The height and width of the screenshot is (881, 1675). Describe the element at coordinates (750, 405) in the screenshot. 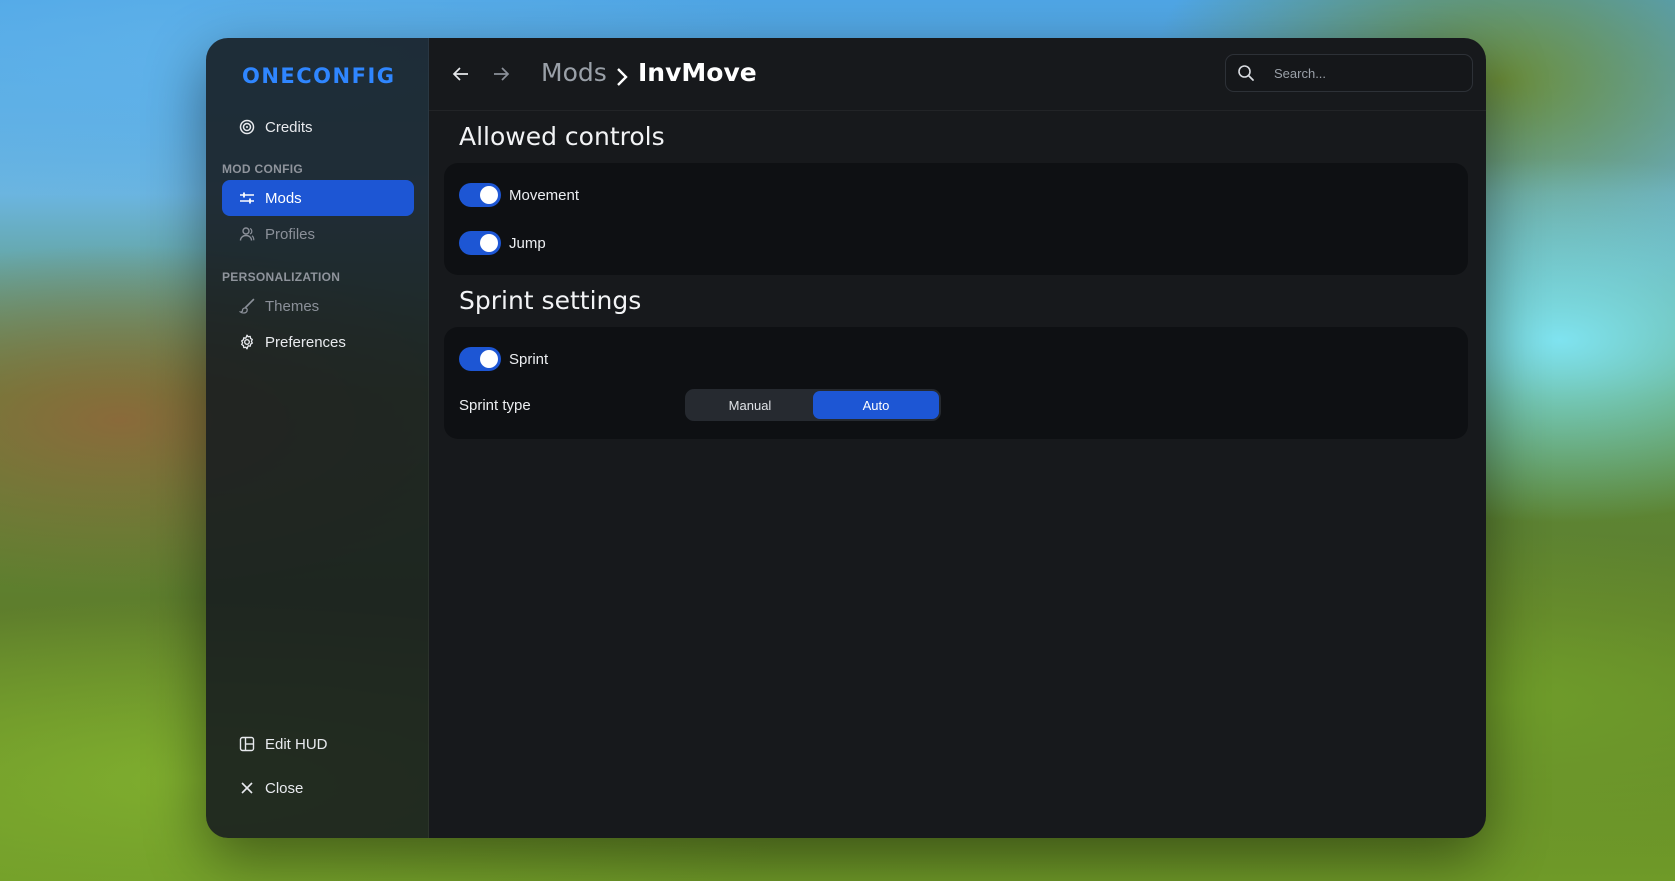

I see `sprint-type-option-manual: Manual` at that location.